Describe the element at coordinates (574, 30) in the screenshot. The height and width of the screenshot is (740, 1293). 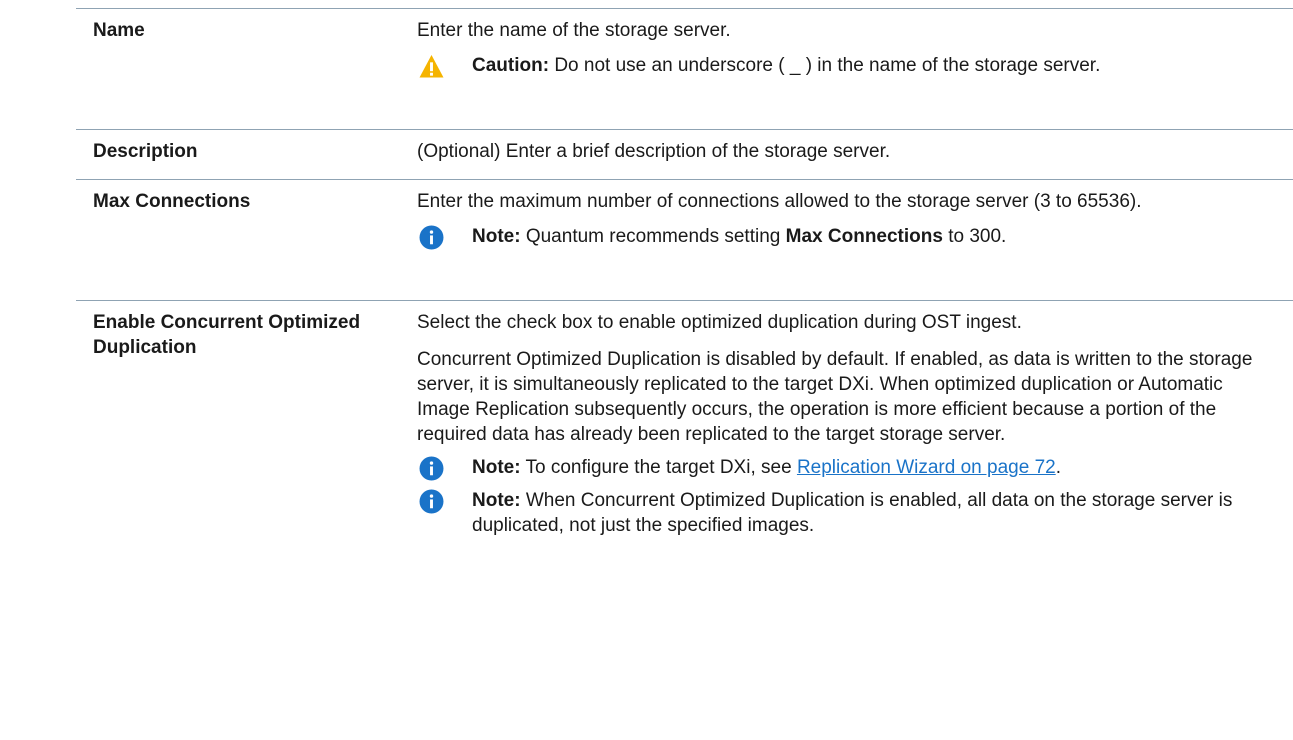
I see `desc-name: Enter the name of the storage server.` at that location.